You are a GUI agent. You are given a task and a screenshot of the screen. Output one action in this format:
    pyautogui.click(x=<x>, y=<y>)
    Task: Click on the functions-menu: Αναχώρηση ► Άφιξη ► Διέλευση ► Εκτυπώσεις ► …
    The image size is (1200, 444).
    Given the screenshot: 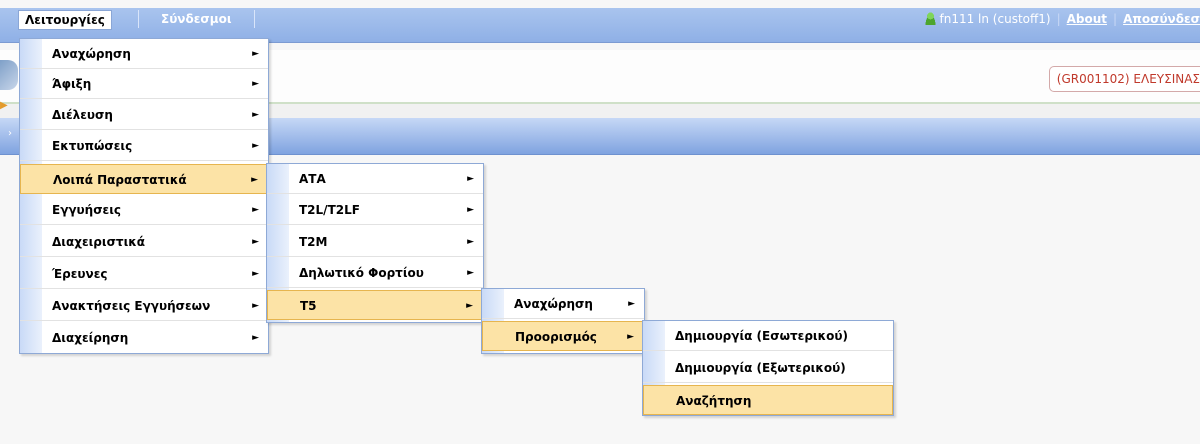 What is the action you would take?
    pyautogui.click(x=144, y=196)
    